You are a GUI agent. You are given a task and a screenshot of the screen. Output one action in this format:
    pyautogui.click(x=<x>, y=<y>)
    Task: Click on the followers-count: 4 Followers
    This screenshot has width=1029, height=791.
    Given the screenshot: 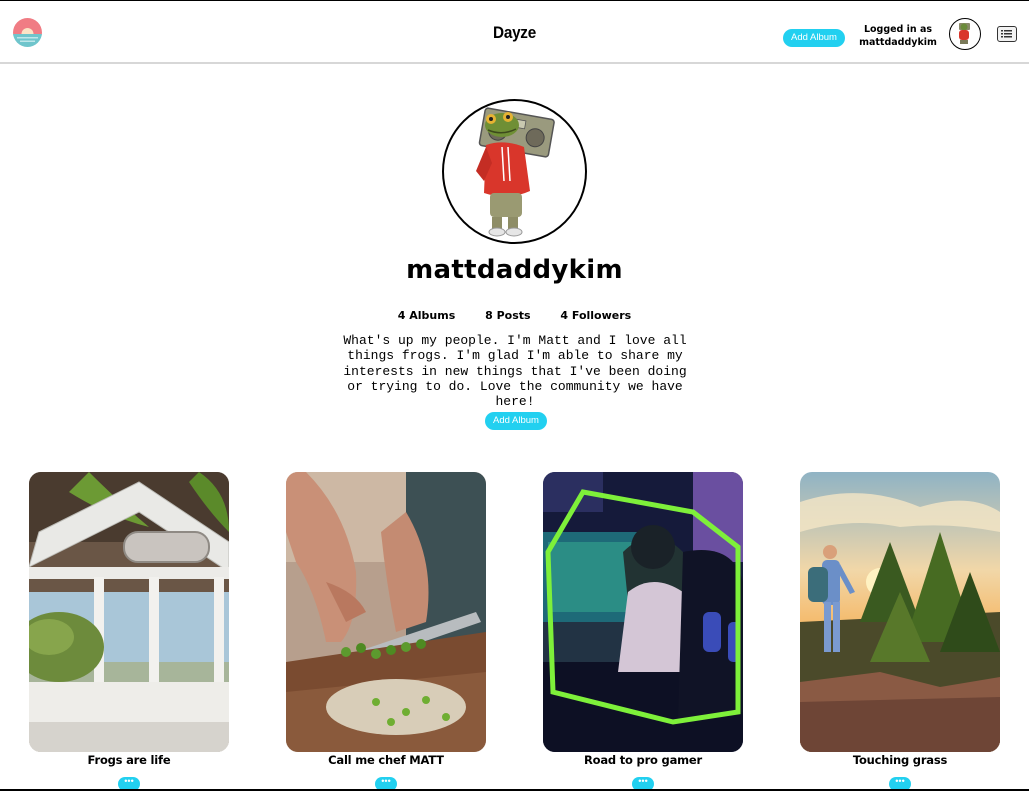 What is the action you would take?
    pyautogui.click(x=595, y=315)
    